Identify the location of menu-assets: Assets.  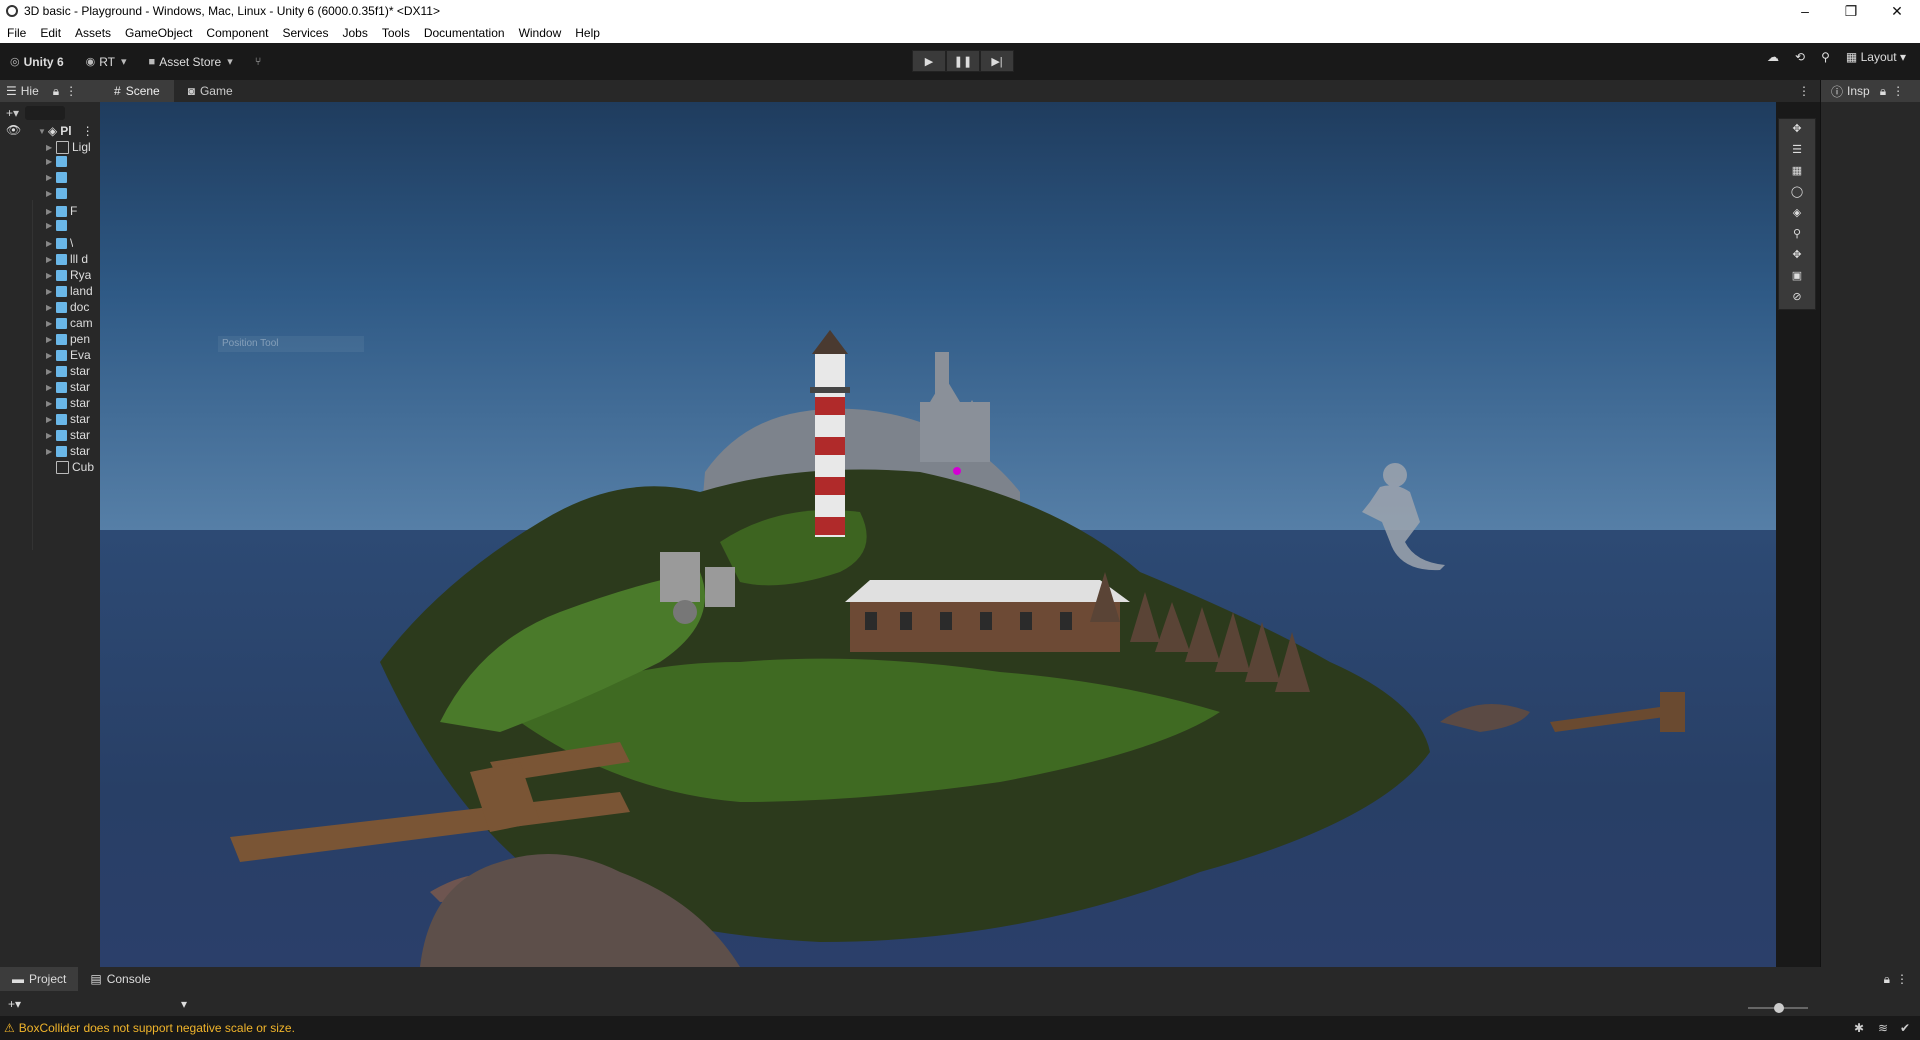
(93, 33).